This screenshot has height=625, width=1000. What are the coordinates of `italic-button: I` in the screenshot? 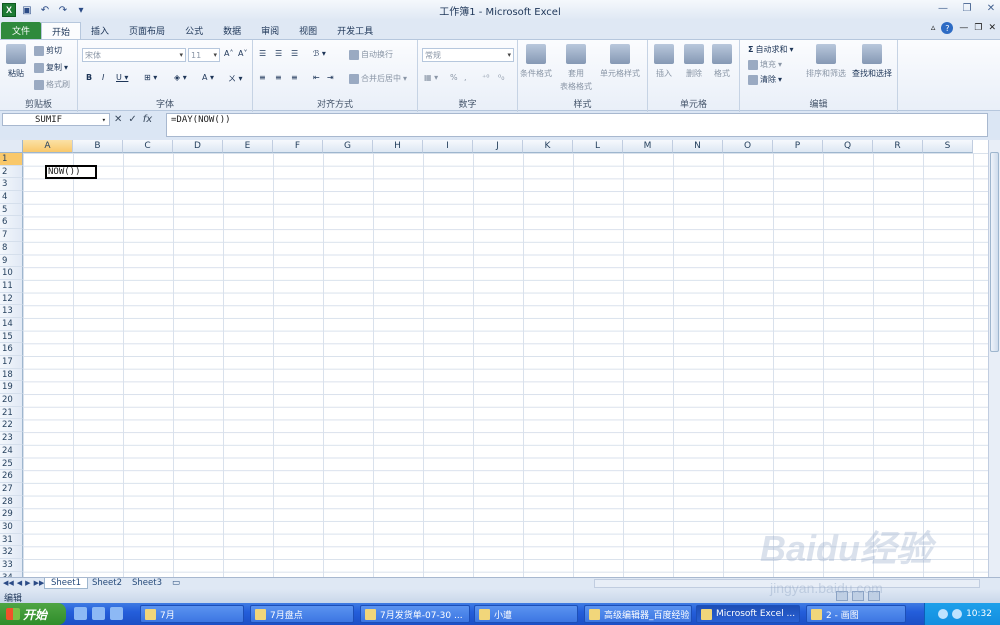 It's located at (103, 77).